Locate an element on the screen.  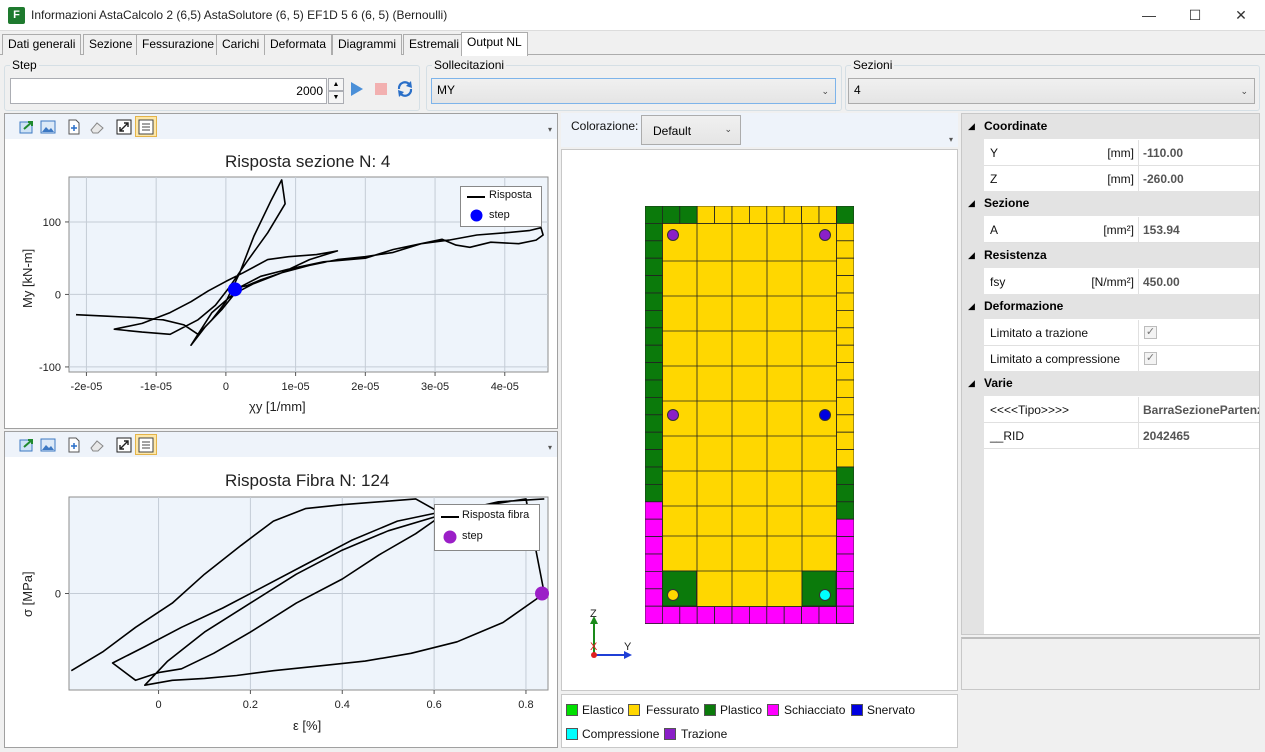
chart1-ylabel: My [kN-m] is located at coordinates (27, 278).